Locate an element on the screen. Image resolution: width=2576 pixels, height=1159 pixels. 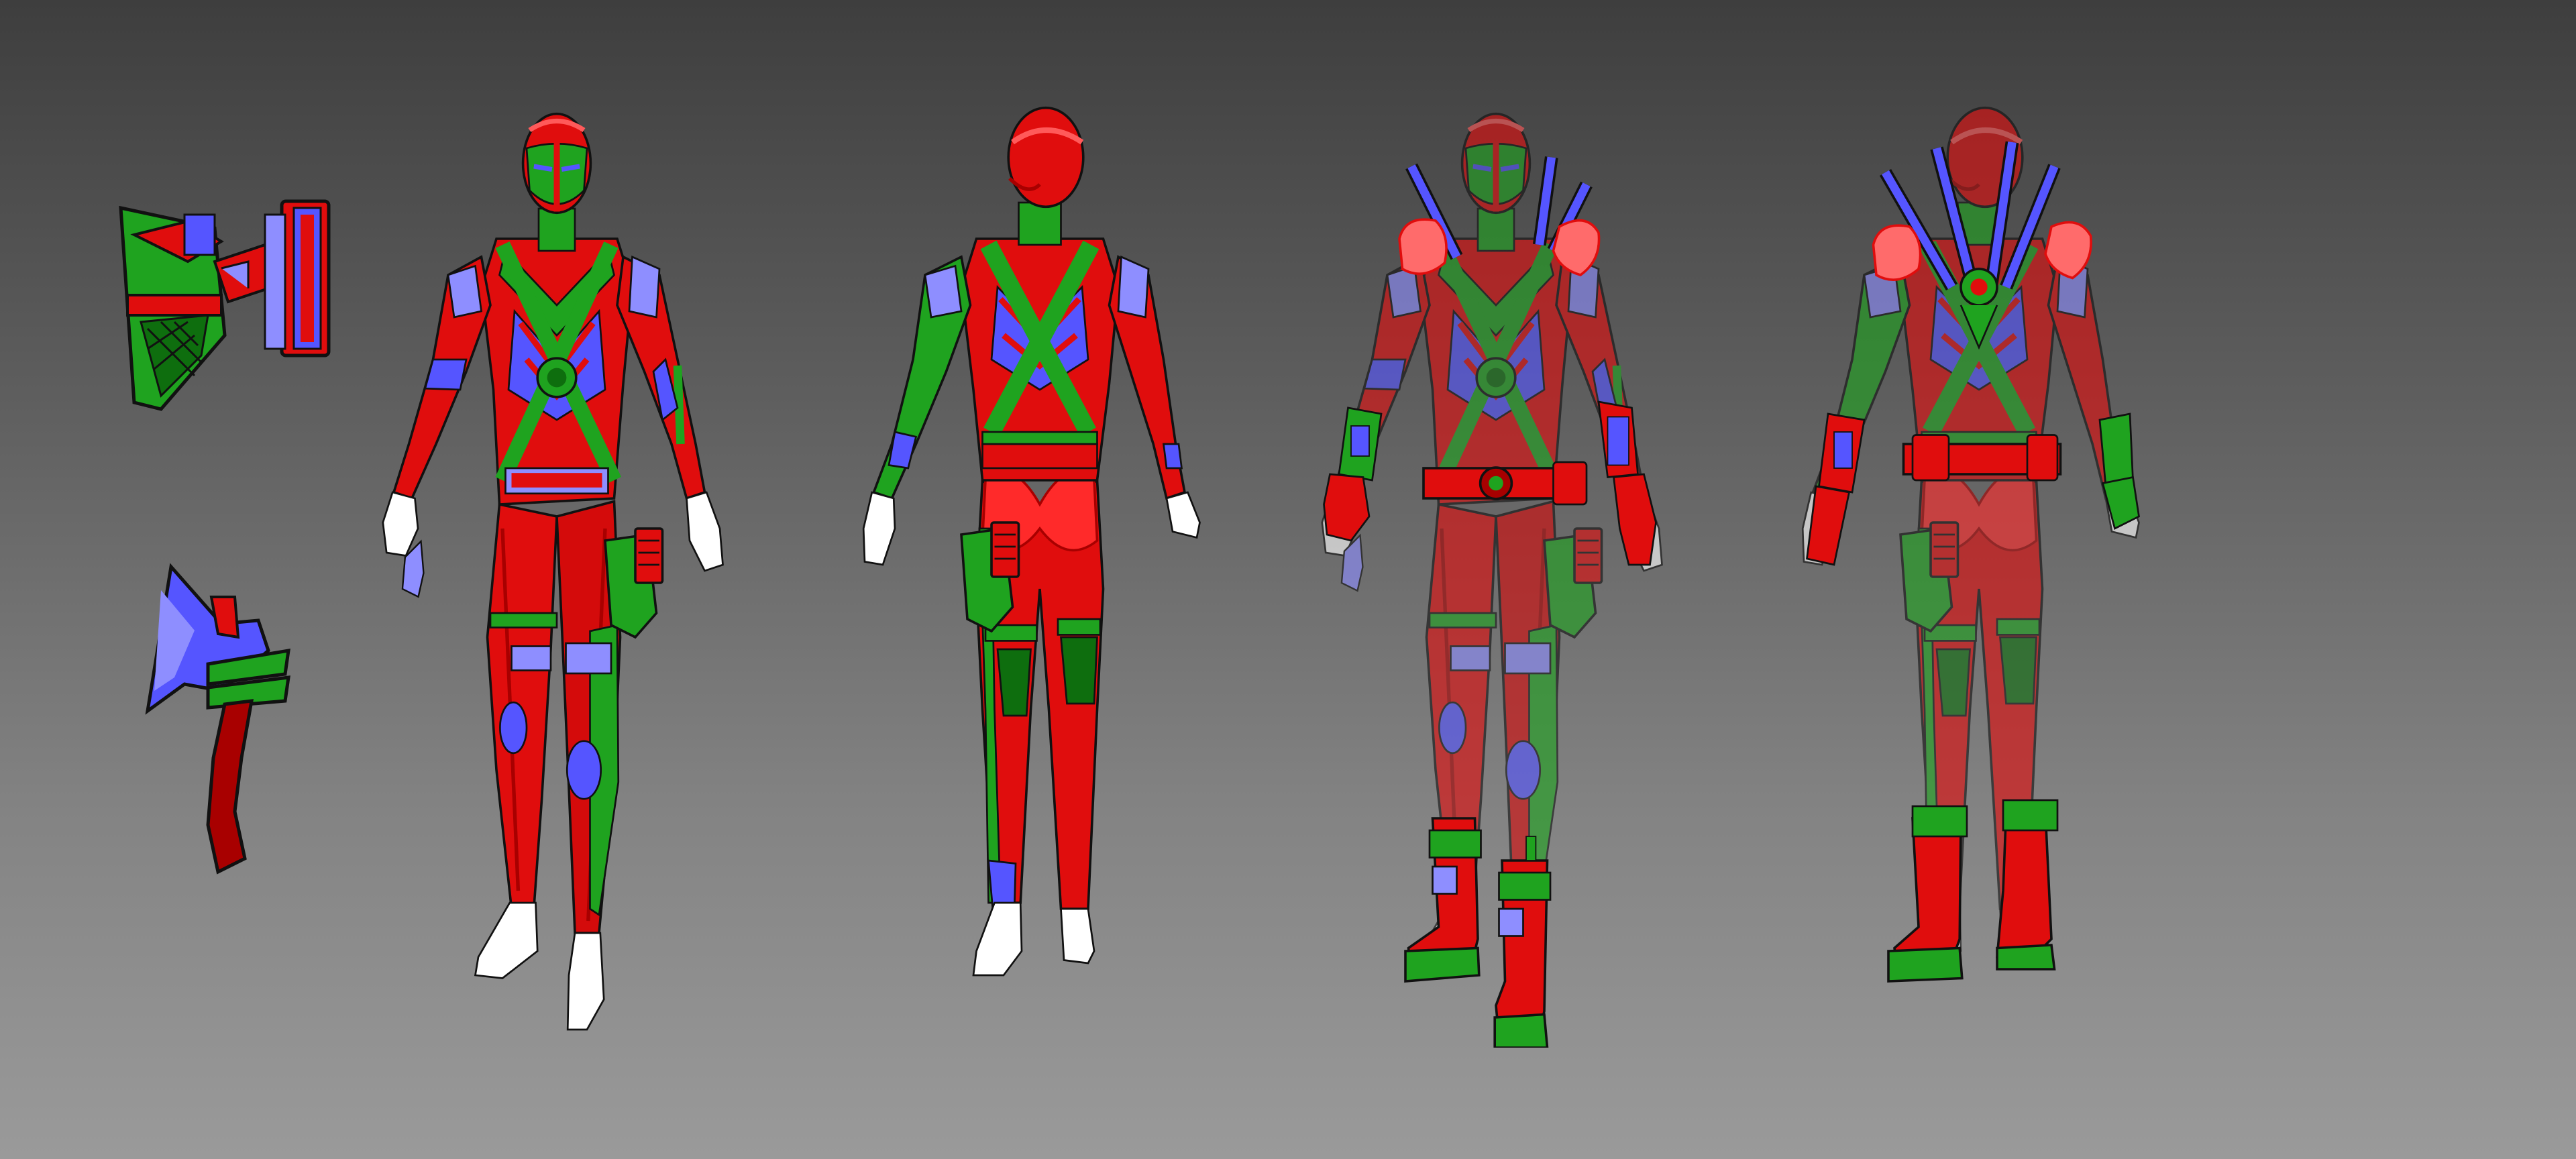
axe-icon is located at coordinates (217, 719).